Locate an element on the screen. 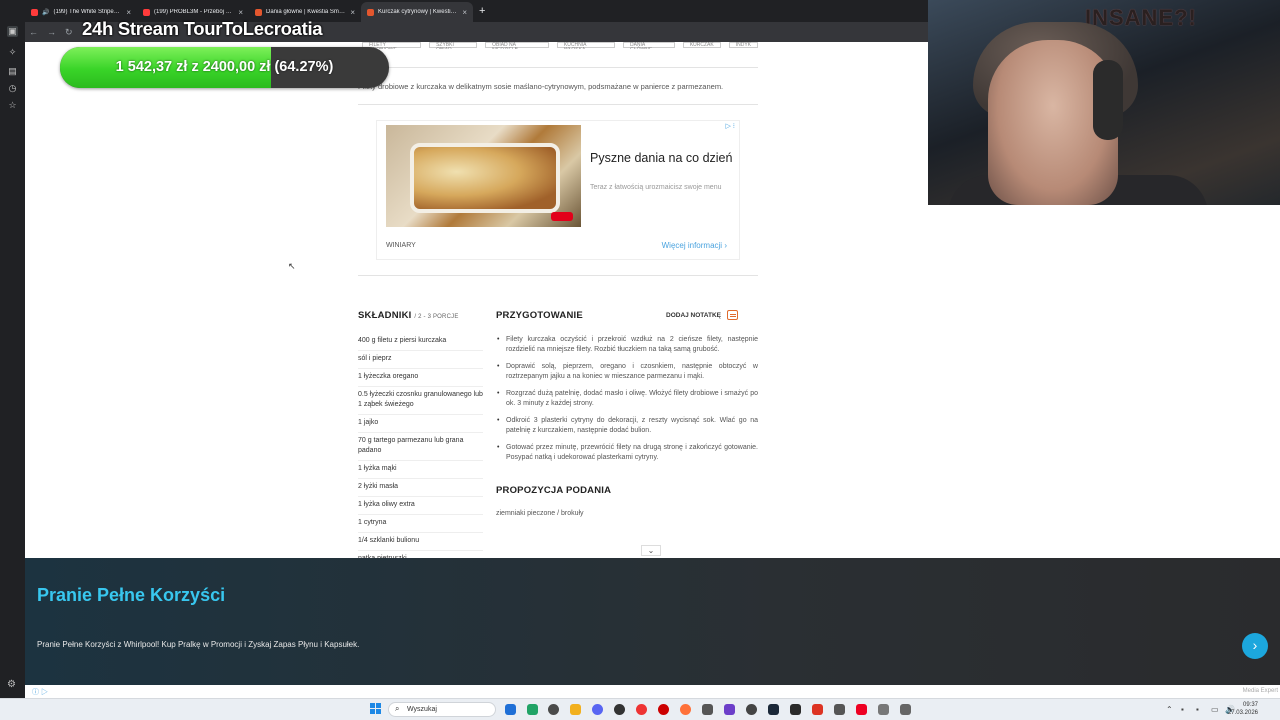  epic-games-icon is located at coordinates (795, 709).